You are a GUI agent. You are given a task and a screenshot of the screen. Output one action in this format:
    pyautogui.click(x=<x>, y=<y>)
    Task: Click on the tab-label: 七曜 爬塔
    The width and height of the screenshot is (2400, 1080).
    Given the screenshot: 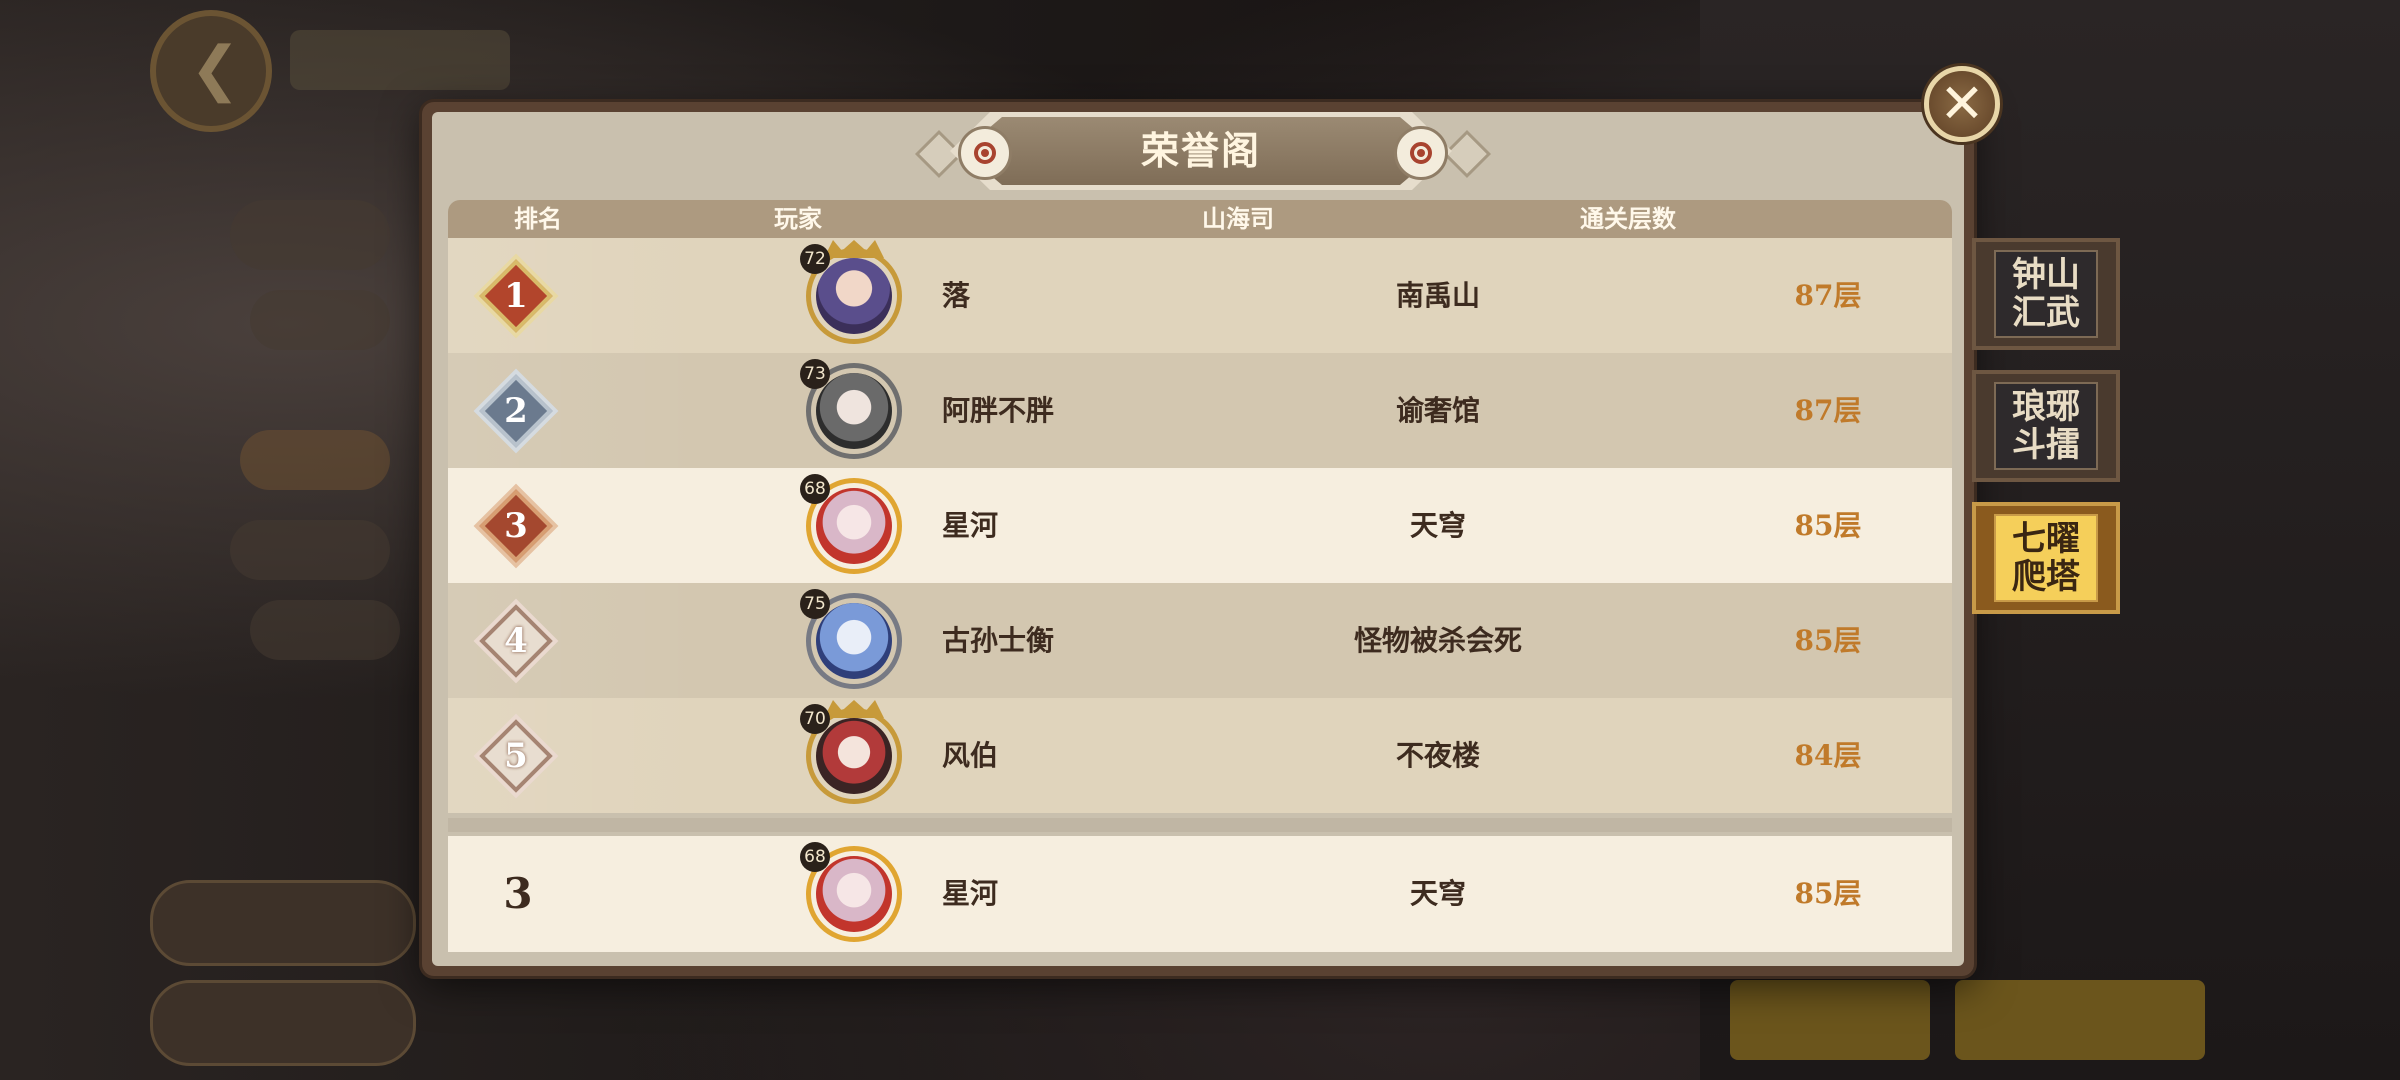 What is the action you would take?
    pyautogui.click(x=2046, y=558)
    